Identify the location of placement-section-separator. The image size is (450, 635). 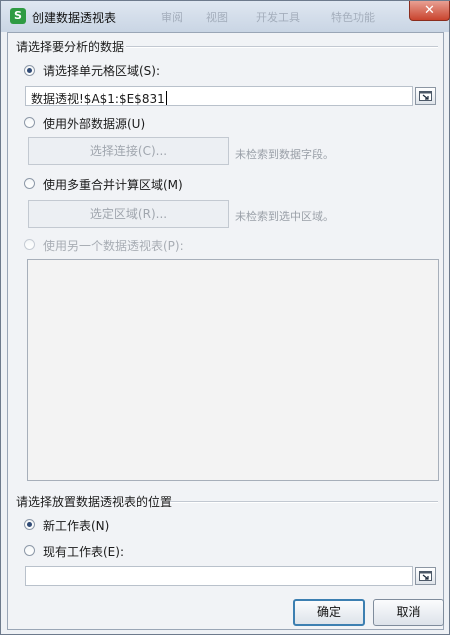
(304, 502).